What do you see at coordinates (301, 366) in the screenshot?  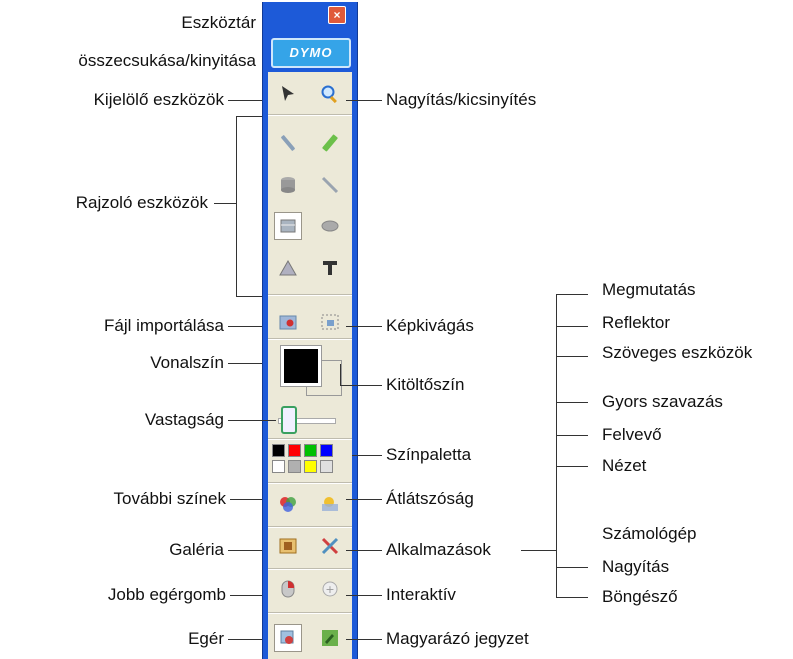 I see `line-color-swatch` at bounding box center [301, 366].